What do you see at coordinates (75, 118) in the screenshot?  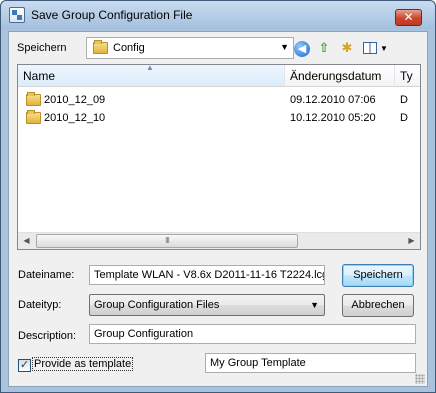 I see `file-name: 2010_12_10` at bounding box center [75, 118].